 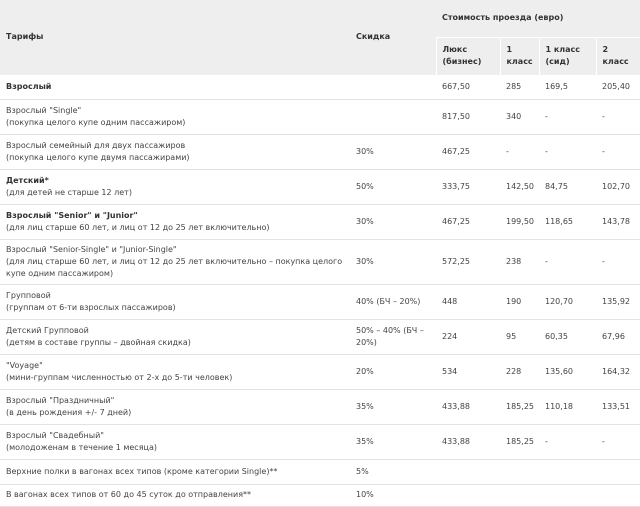 What do you see at coordinates (468, 302) in the screenshot?
I see `price-lux-cell: 448` at bounding box center [468, 302].